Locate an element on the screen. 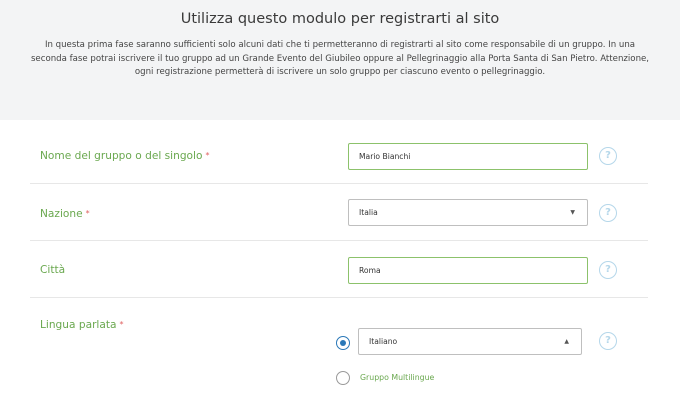  group-name-input is located at coordinates (468, 156).